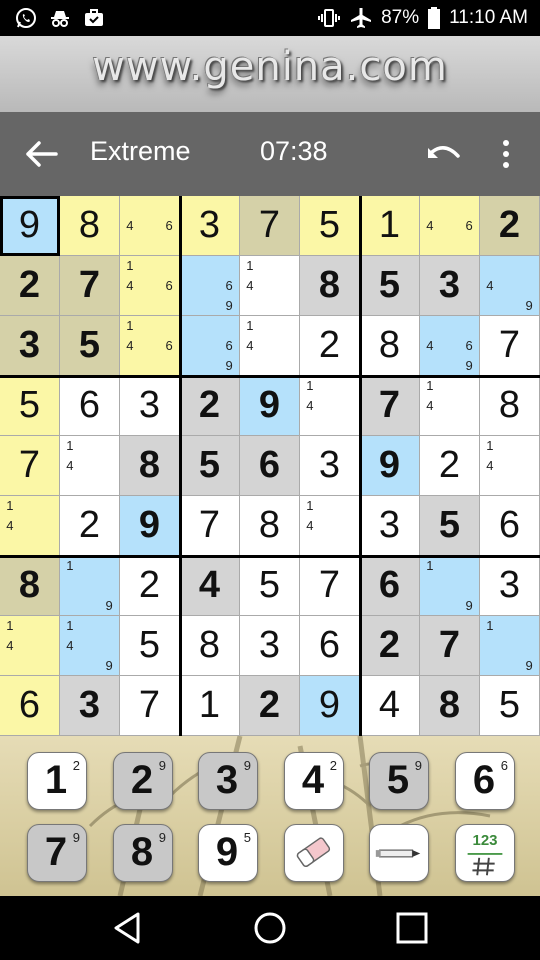  What do you see at coordinates (57, 781) in the screenshot?
I see `digit-key: 12` at bounding box center [57, 781].